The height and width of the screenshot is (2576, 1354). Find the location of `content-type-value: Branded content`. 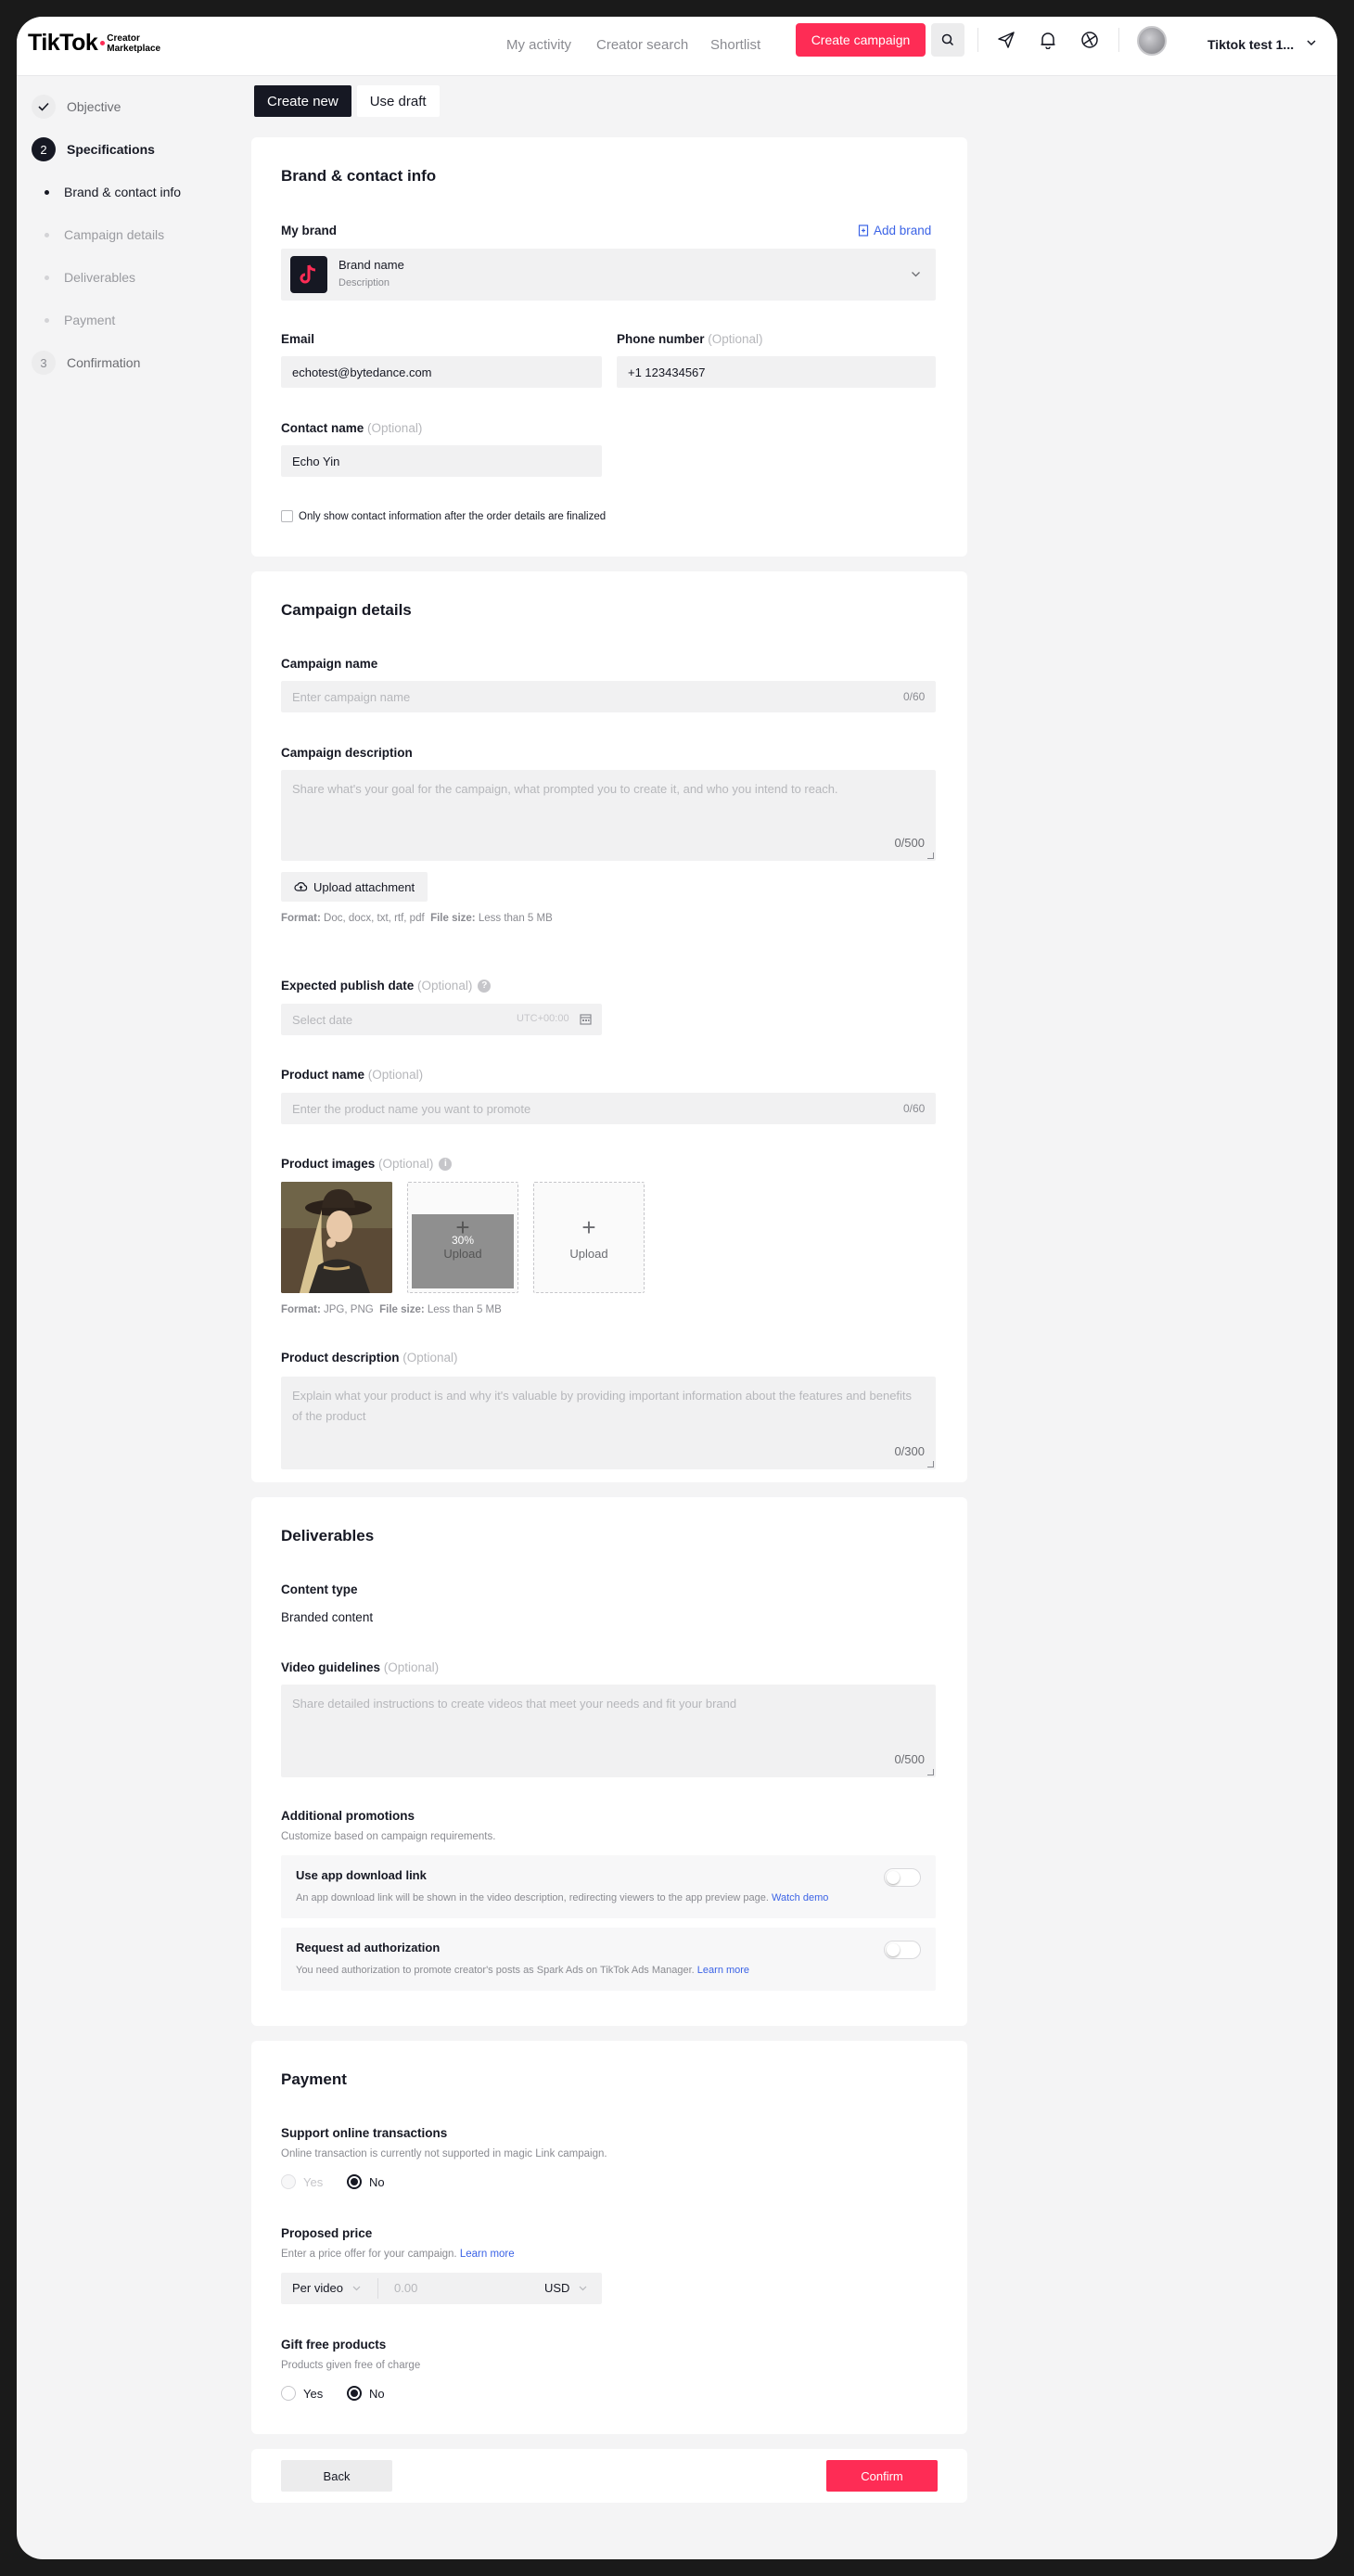

content-type-value: Branded content is located at coordinates (327, 1617).